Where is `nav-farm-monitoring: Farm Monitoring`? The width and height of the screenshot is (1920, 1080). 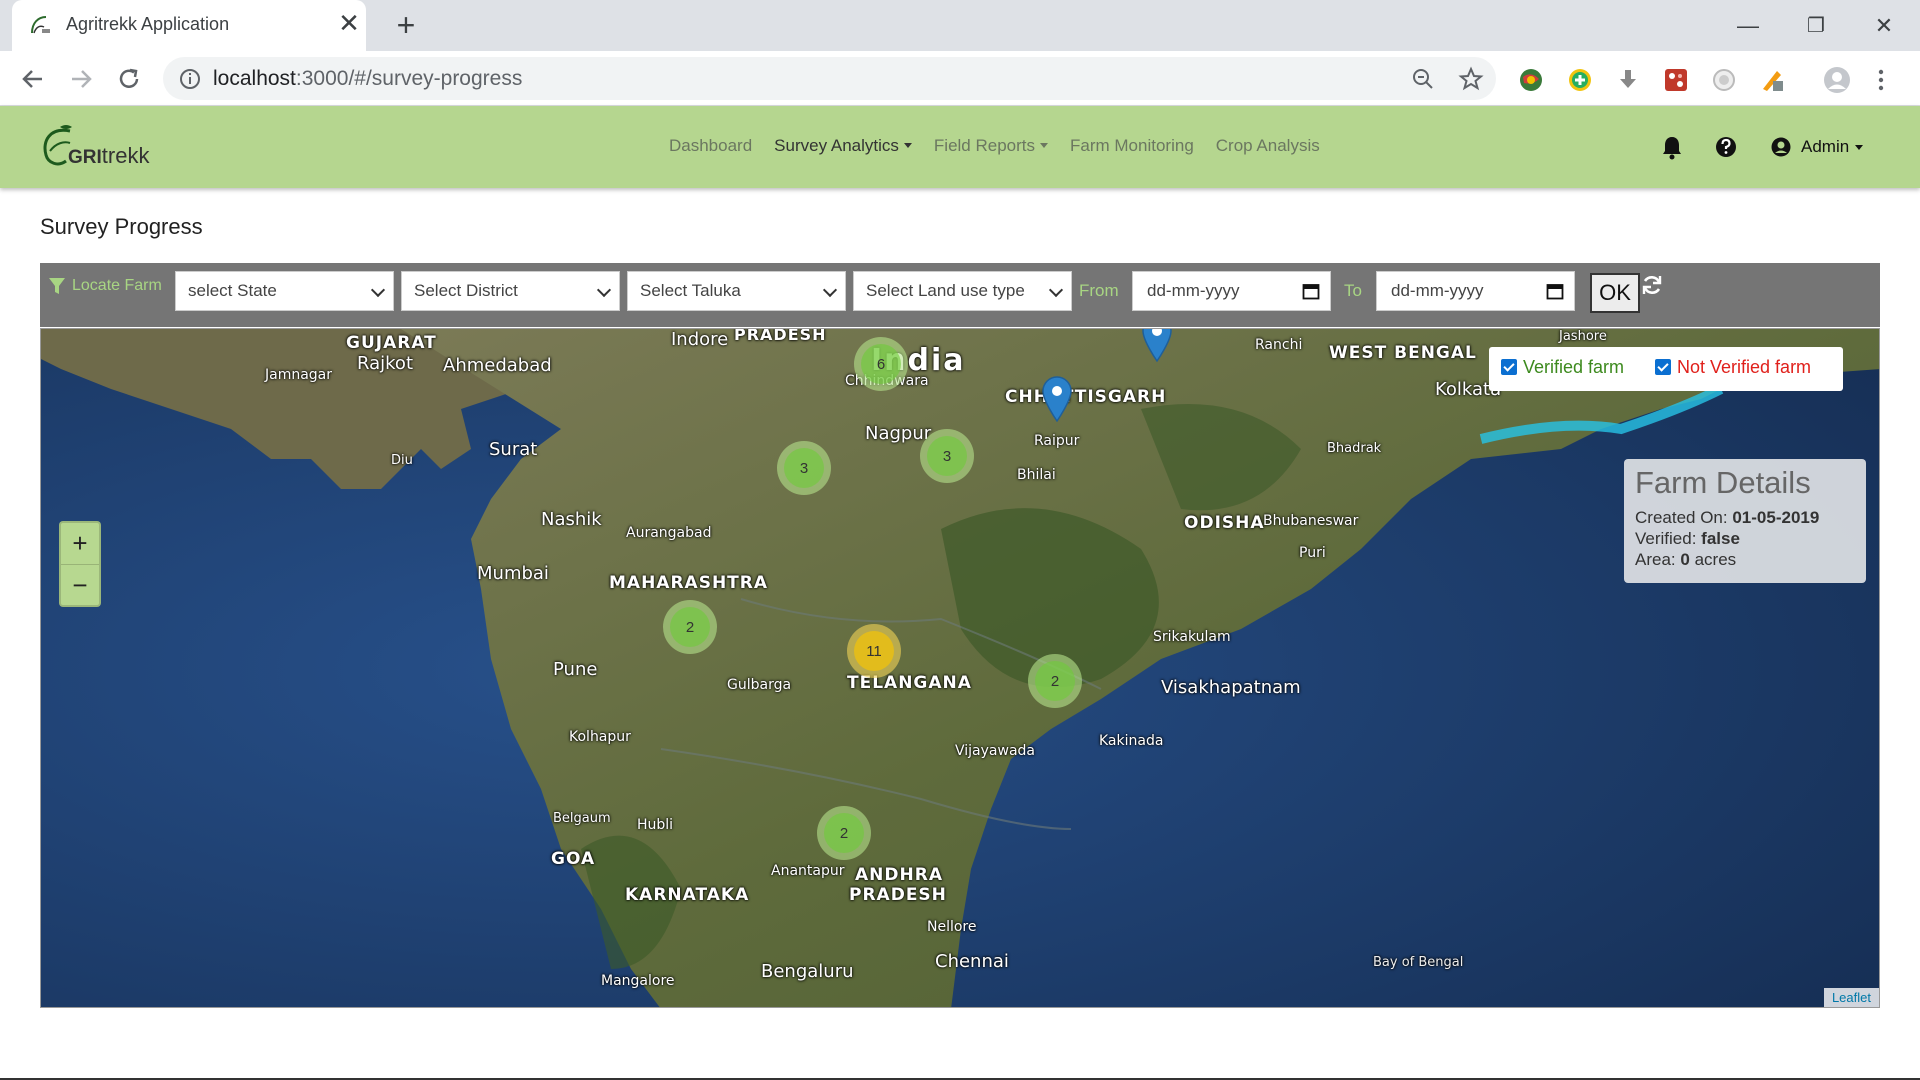
nav-farm-monitoring: Farm Monitoring is located at coordinates (1132, 148).